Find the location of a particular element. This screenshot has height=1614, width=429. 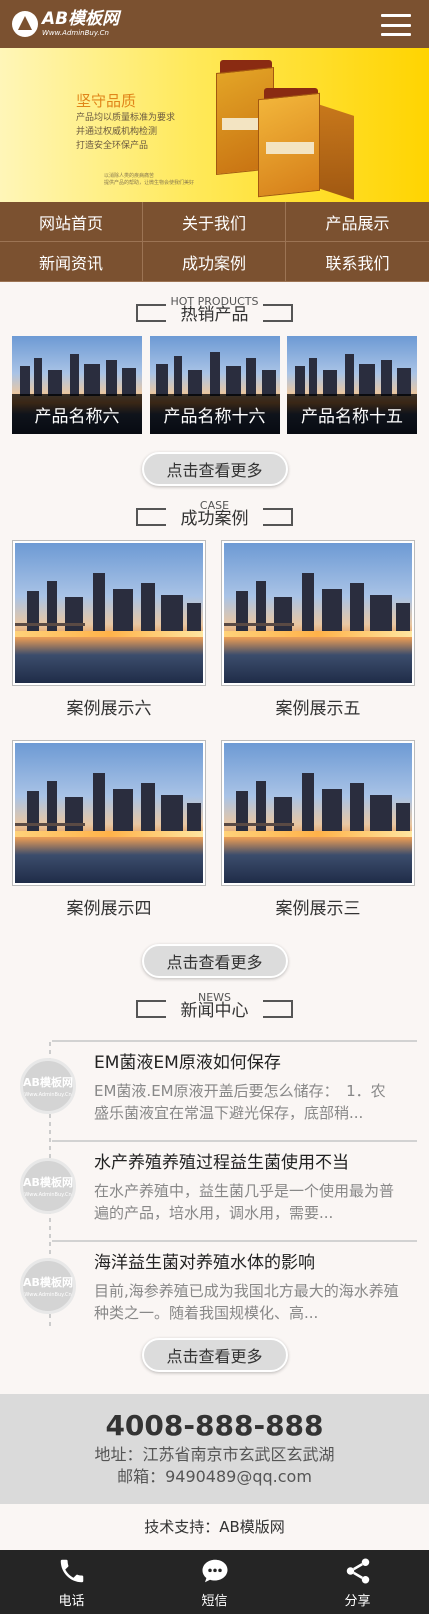

bottom-bar-label: 电话 is located at coordinates (71, 1601).